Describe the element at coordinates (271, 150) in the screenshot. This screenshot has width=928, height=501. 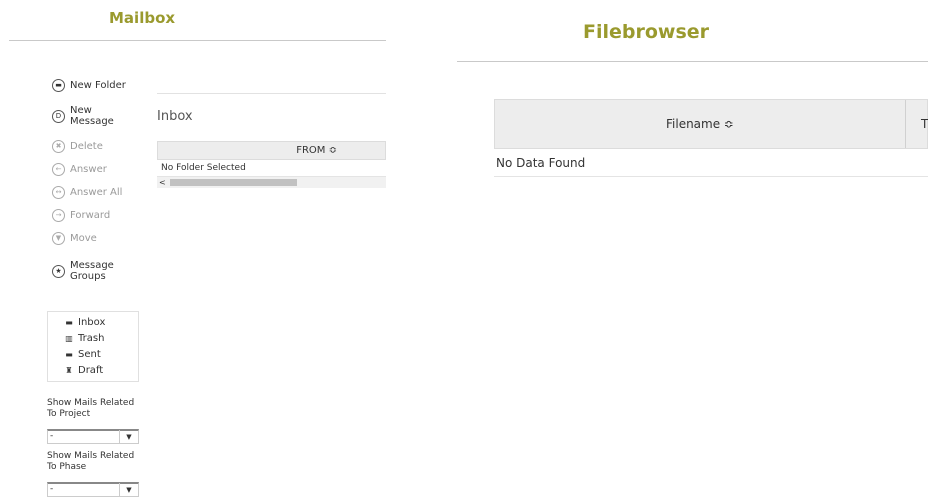
I see `column-header-from: FROM ≎` at that location.